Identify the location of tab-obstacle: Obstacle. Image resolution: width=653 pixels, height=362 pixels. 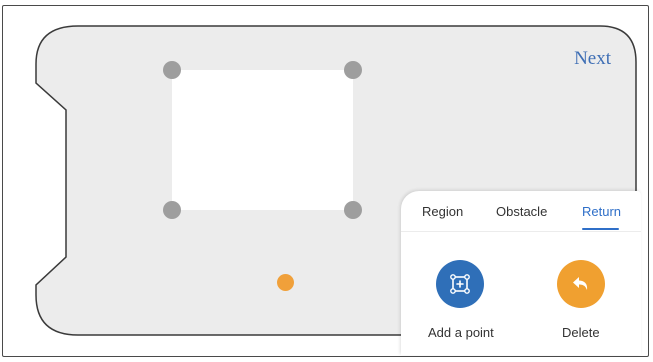
(521, 211).